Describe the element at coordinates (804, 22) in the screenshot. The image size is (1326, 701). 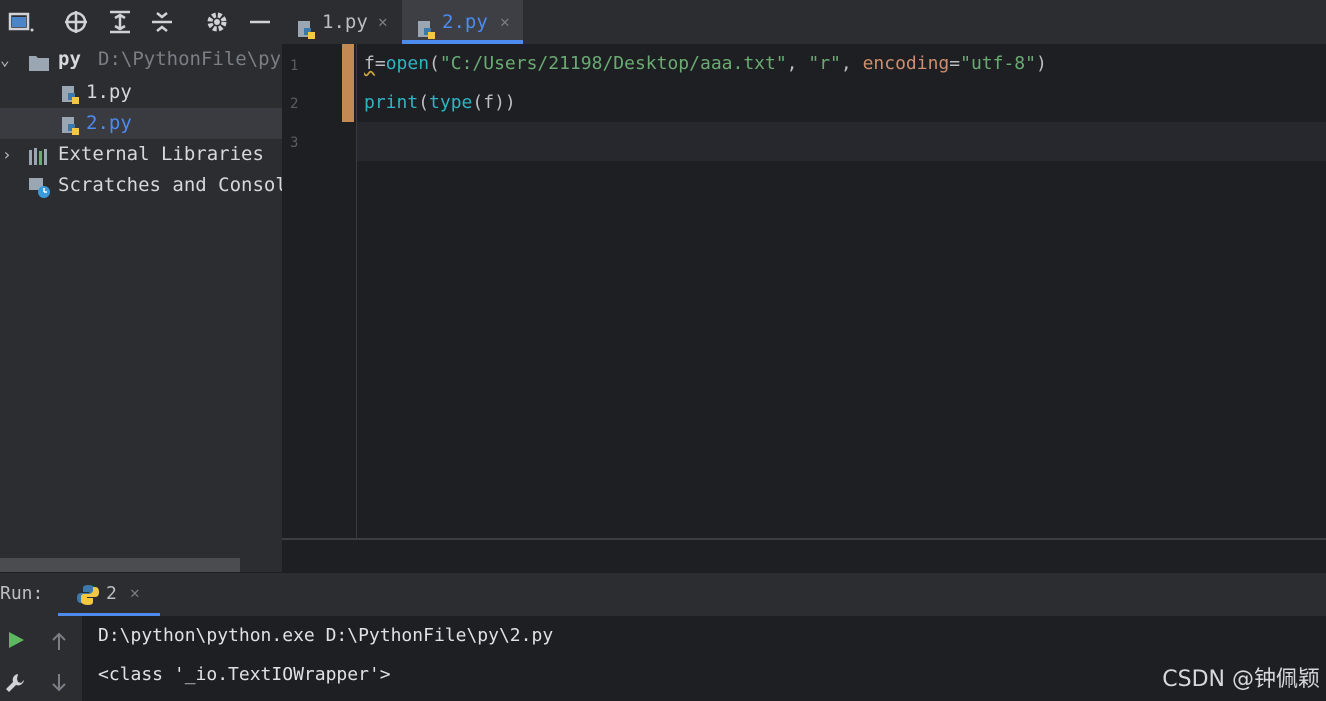
I see `editor-tab-bar: 1.py ✕ 2.py ✕` at that location.